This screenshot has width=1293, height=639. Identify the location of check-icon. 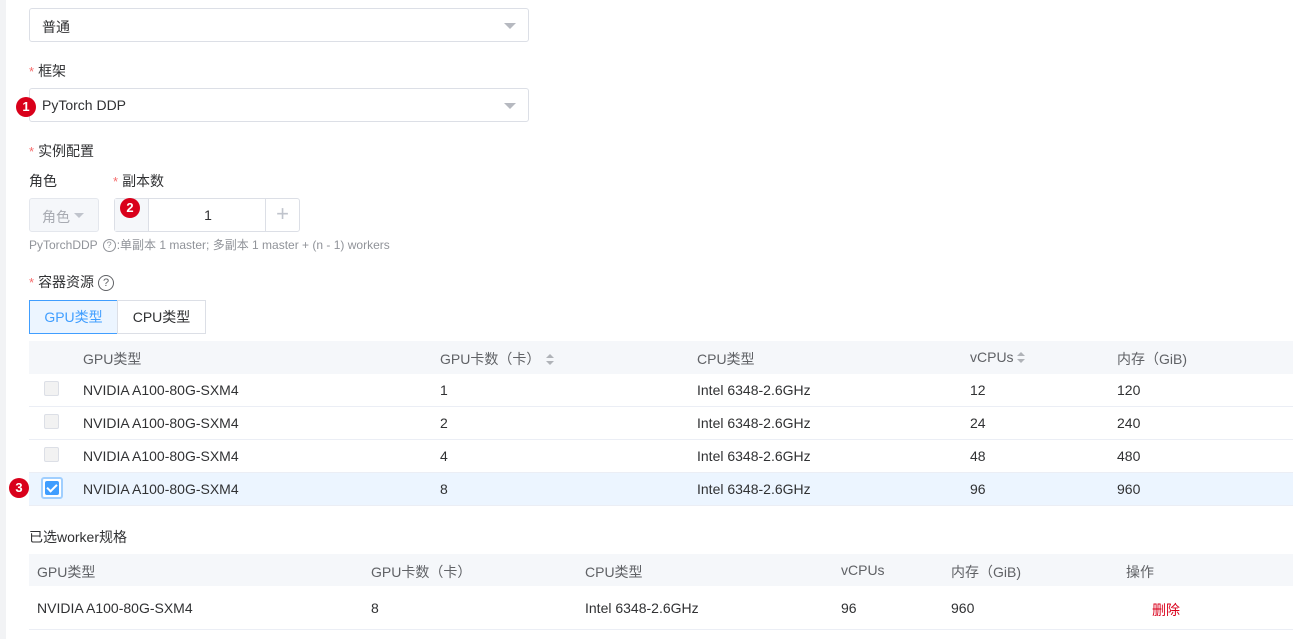
(52, 488).